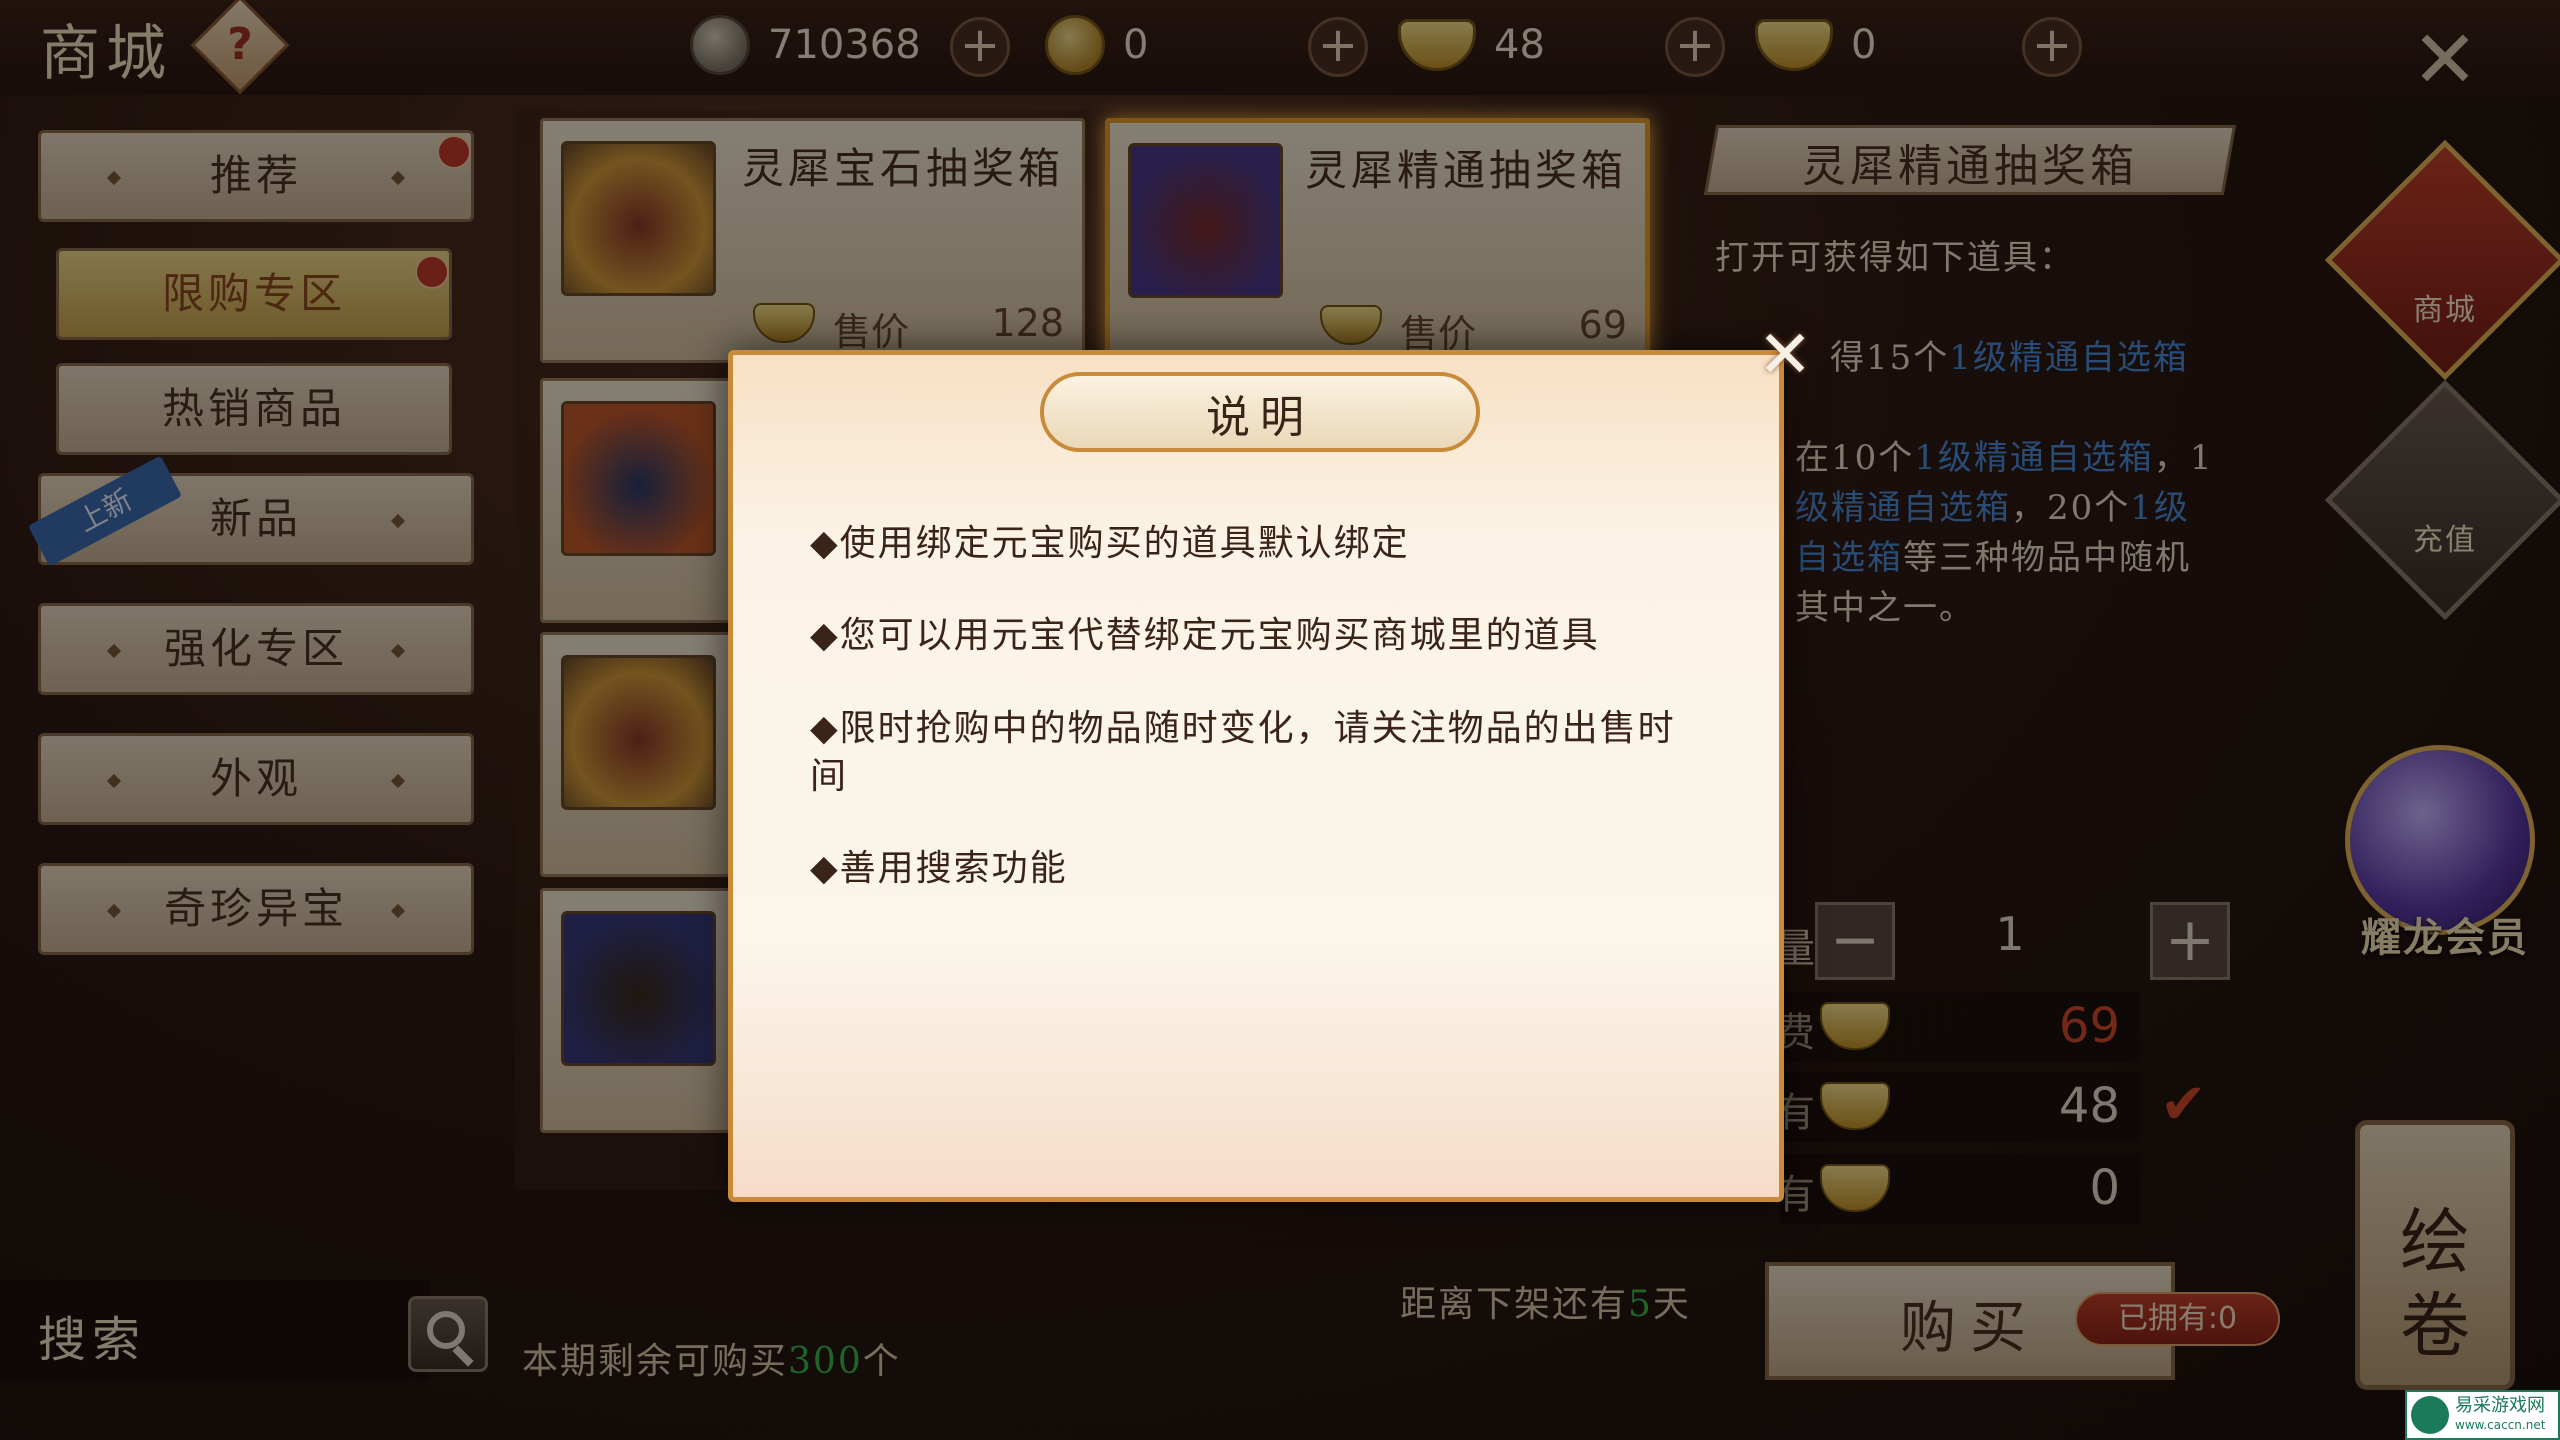  What do you see at coordinates (1205, 635) in the screenshot?
I see `dialog-line: ◆您可以用元宝代替绑定元宝购买商城里的道具` at bounding box center [1205, 635].